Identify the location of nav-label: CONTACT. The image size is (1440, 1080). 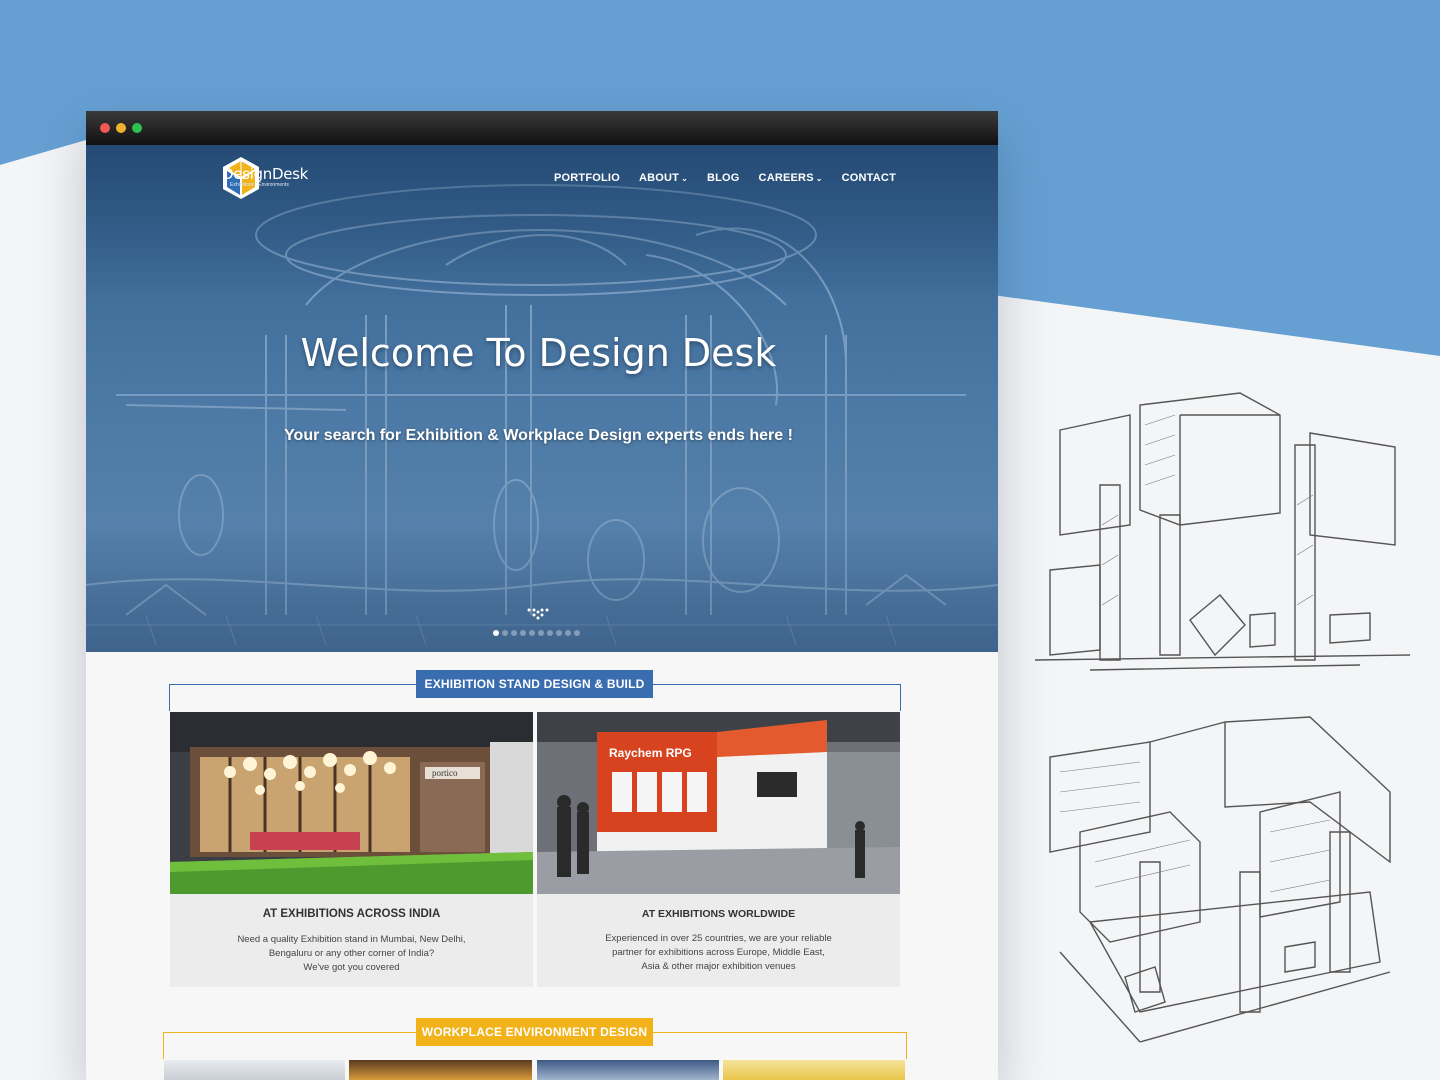
(868, 178).